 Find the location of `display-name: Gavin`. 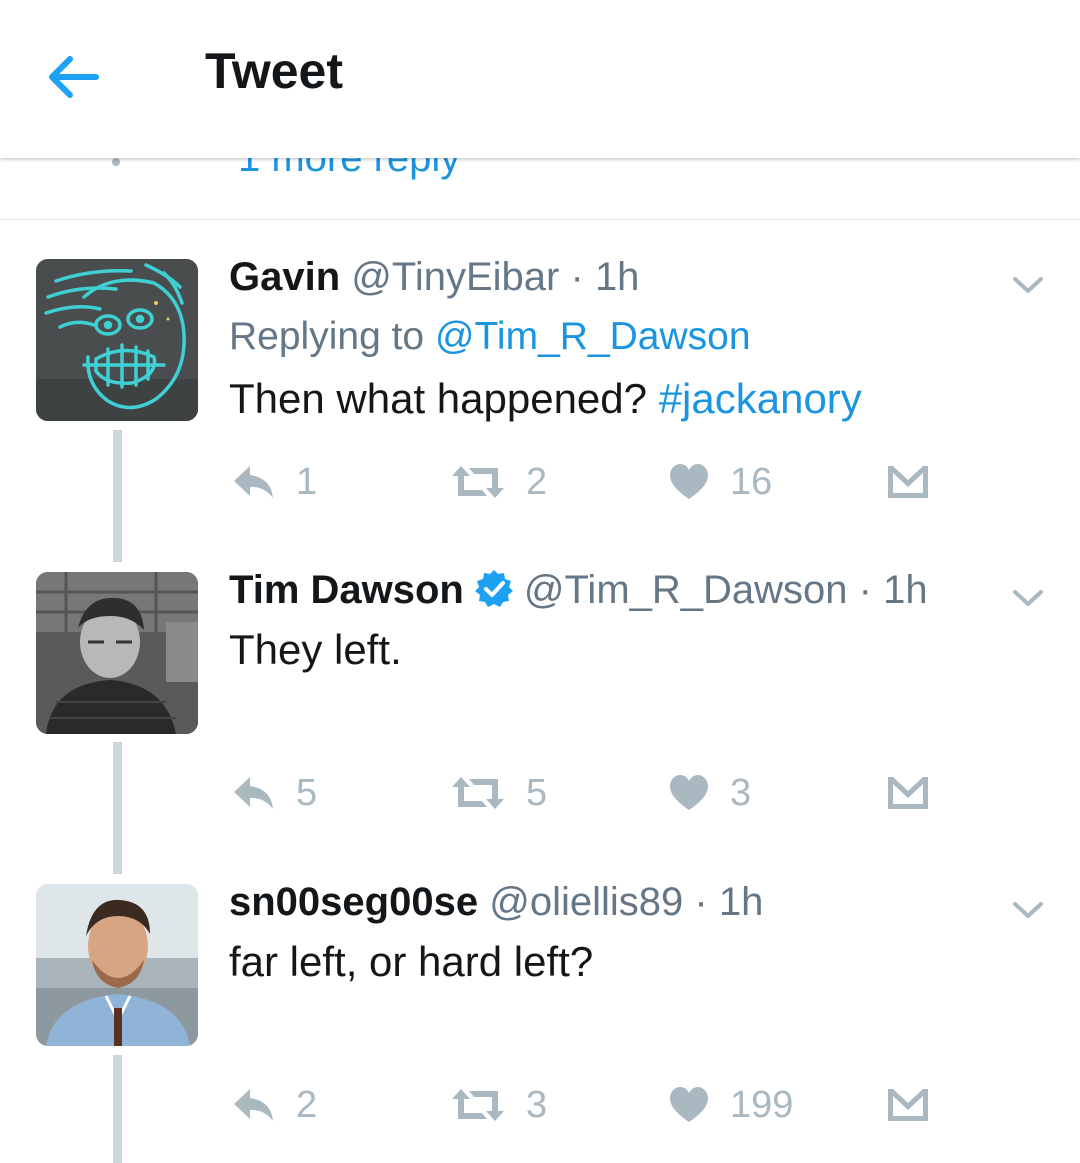

display-name: Gavin is located at coordinates (284, 277).